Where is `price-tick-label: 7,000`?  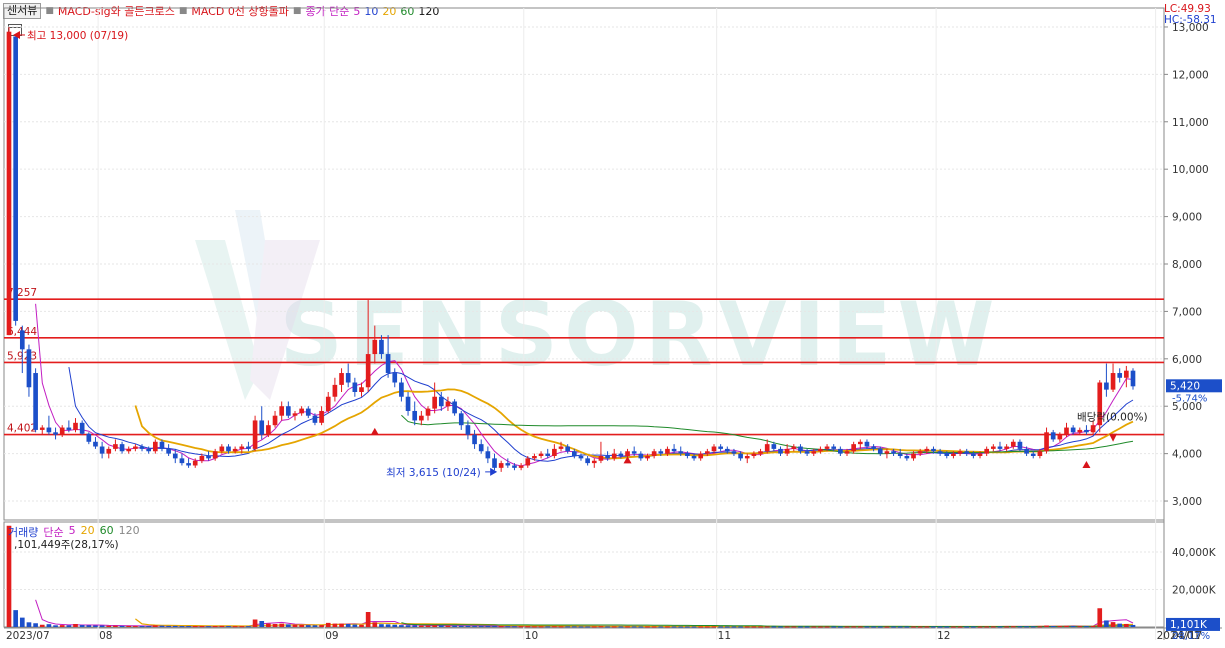 price-tick-label: 7,000 is located at coordinates (1187, 312).